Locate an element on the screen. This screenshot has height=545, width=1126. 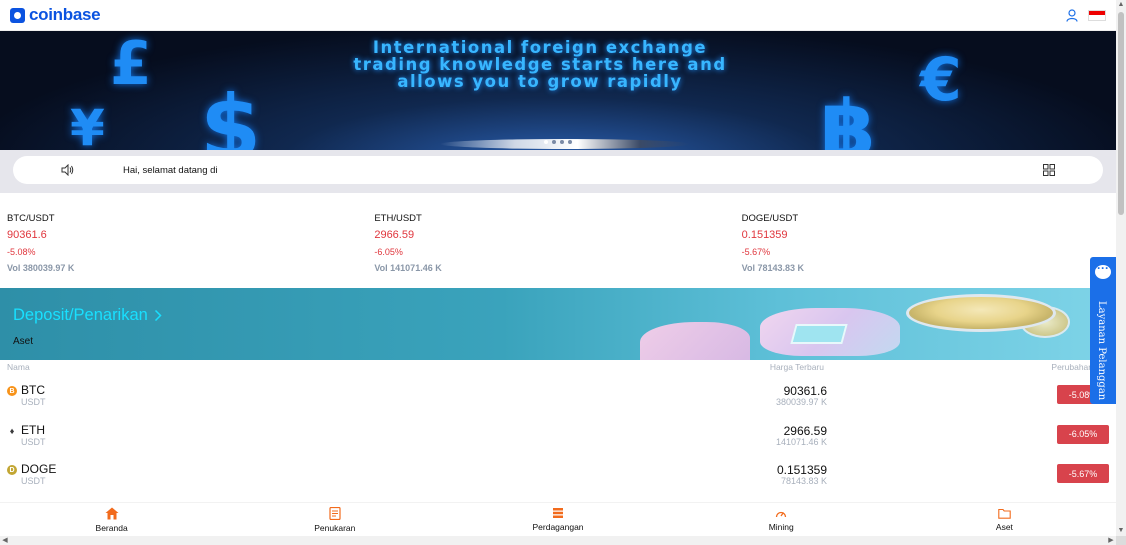
nav-item-exchange: Penukaran is located at coordinates (334, 519).